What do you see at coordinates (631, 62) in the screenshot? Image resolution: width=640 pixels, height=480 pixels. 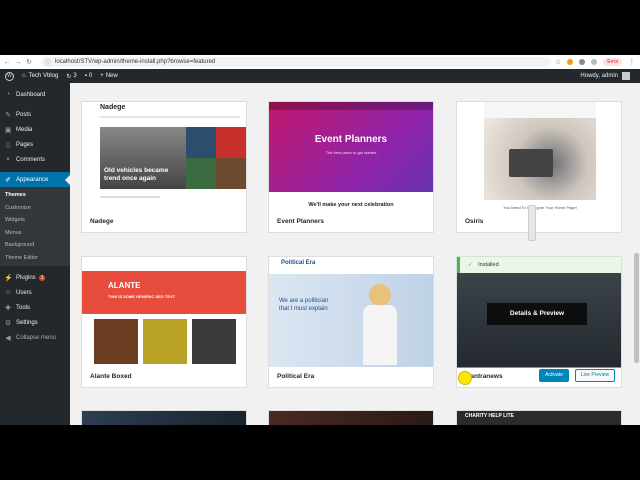 I see `menu-icon: ⋮` at bounding box center [631, 62].